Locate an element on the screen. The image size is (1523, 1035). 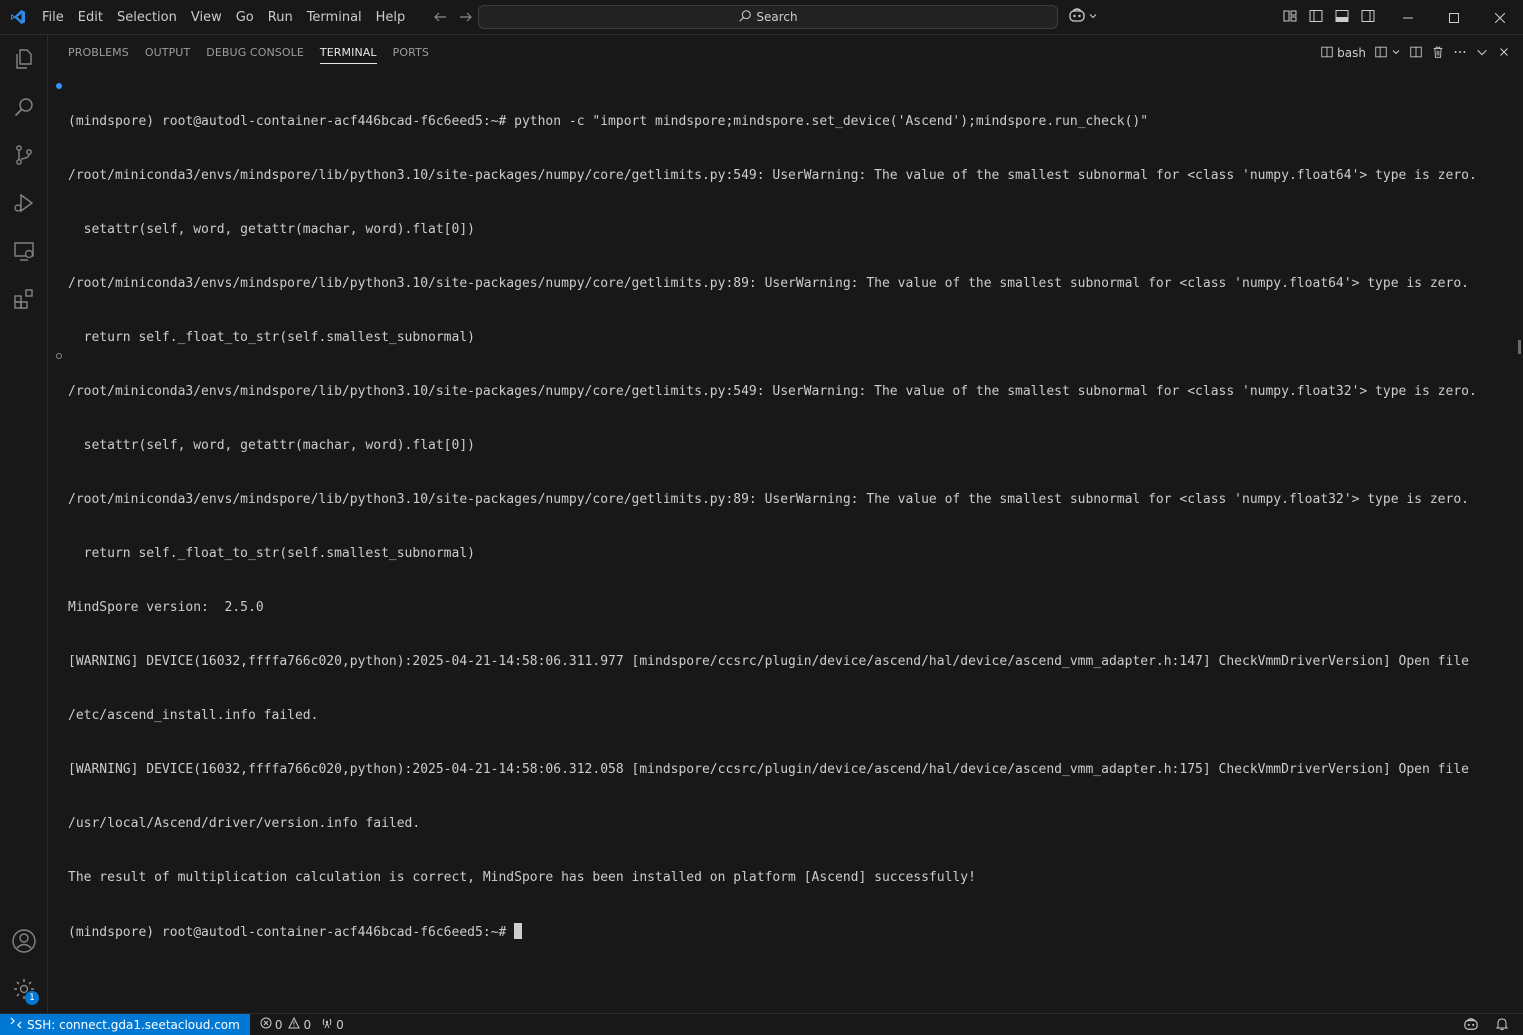
terminal-cursor is located at coordinates (518, 931).